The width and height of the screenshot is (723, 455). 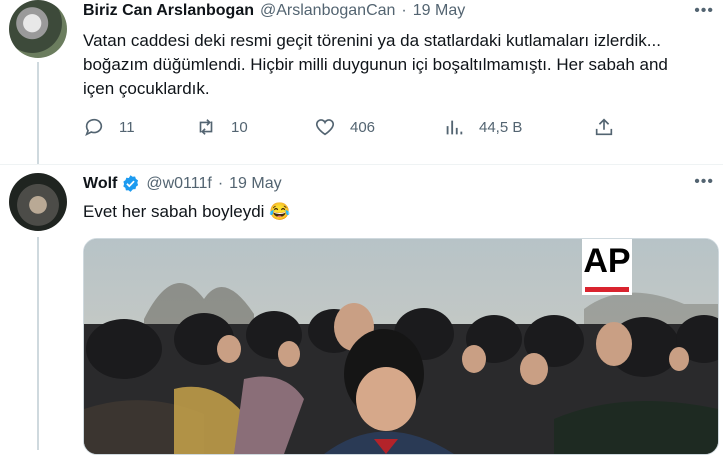 What do you see at coordinates (344, 127) in the screenshot?
I see `like-button: 406` at bounding box center [344, 127].